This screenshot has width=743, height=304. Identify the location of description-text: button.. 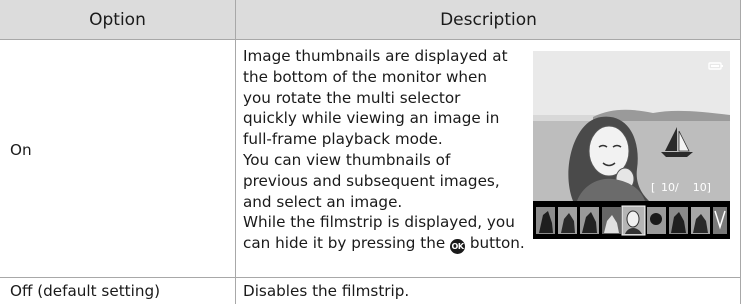
(497, 243).